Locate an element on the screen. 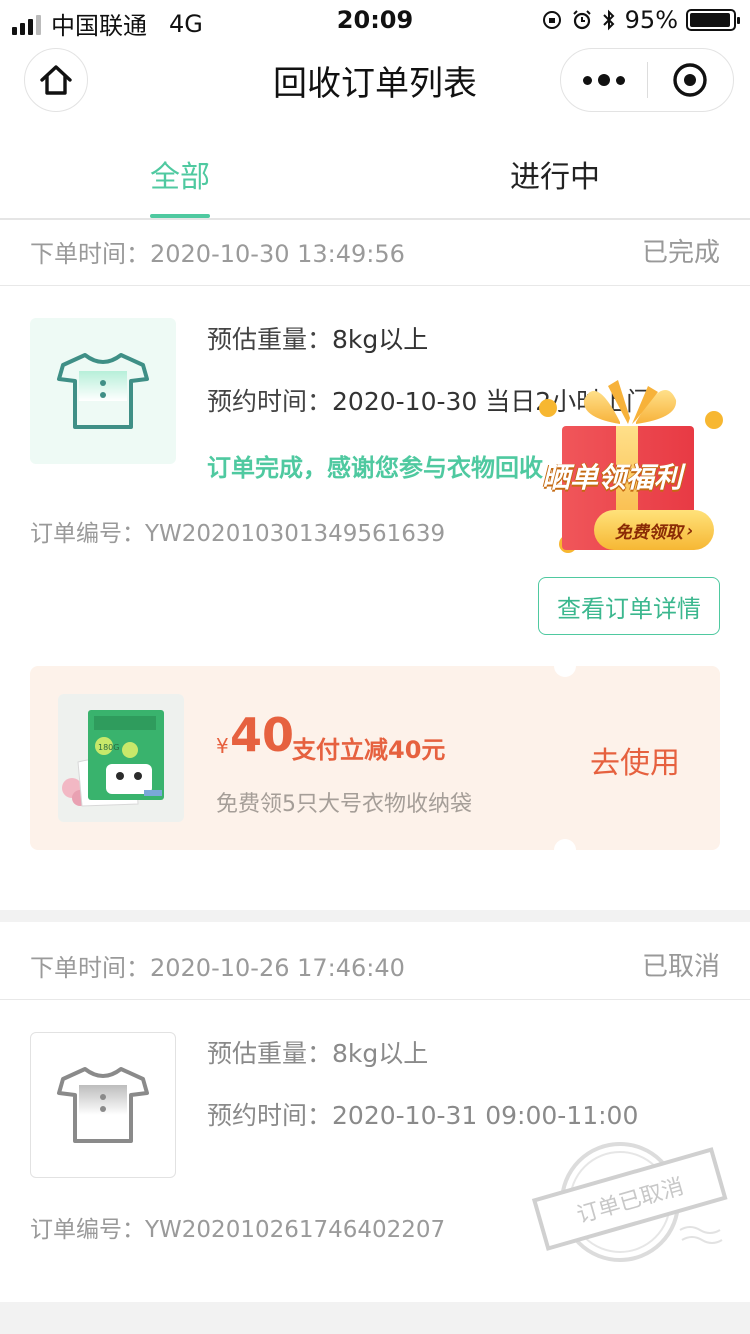  storage-bag-product-icon: 180G is located at coordinates (121, 758).